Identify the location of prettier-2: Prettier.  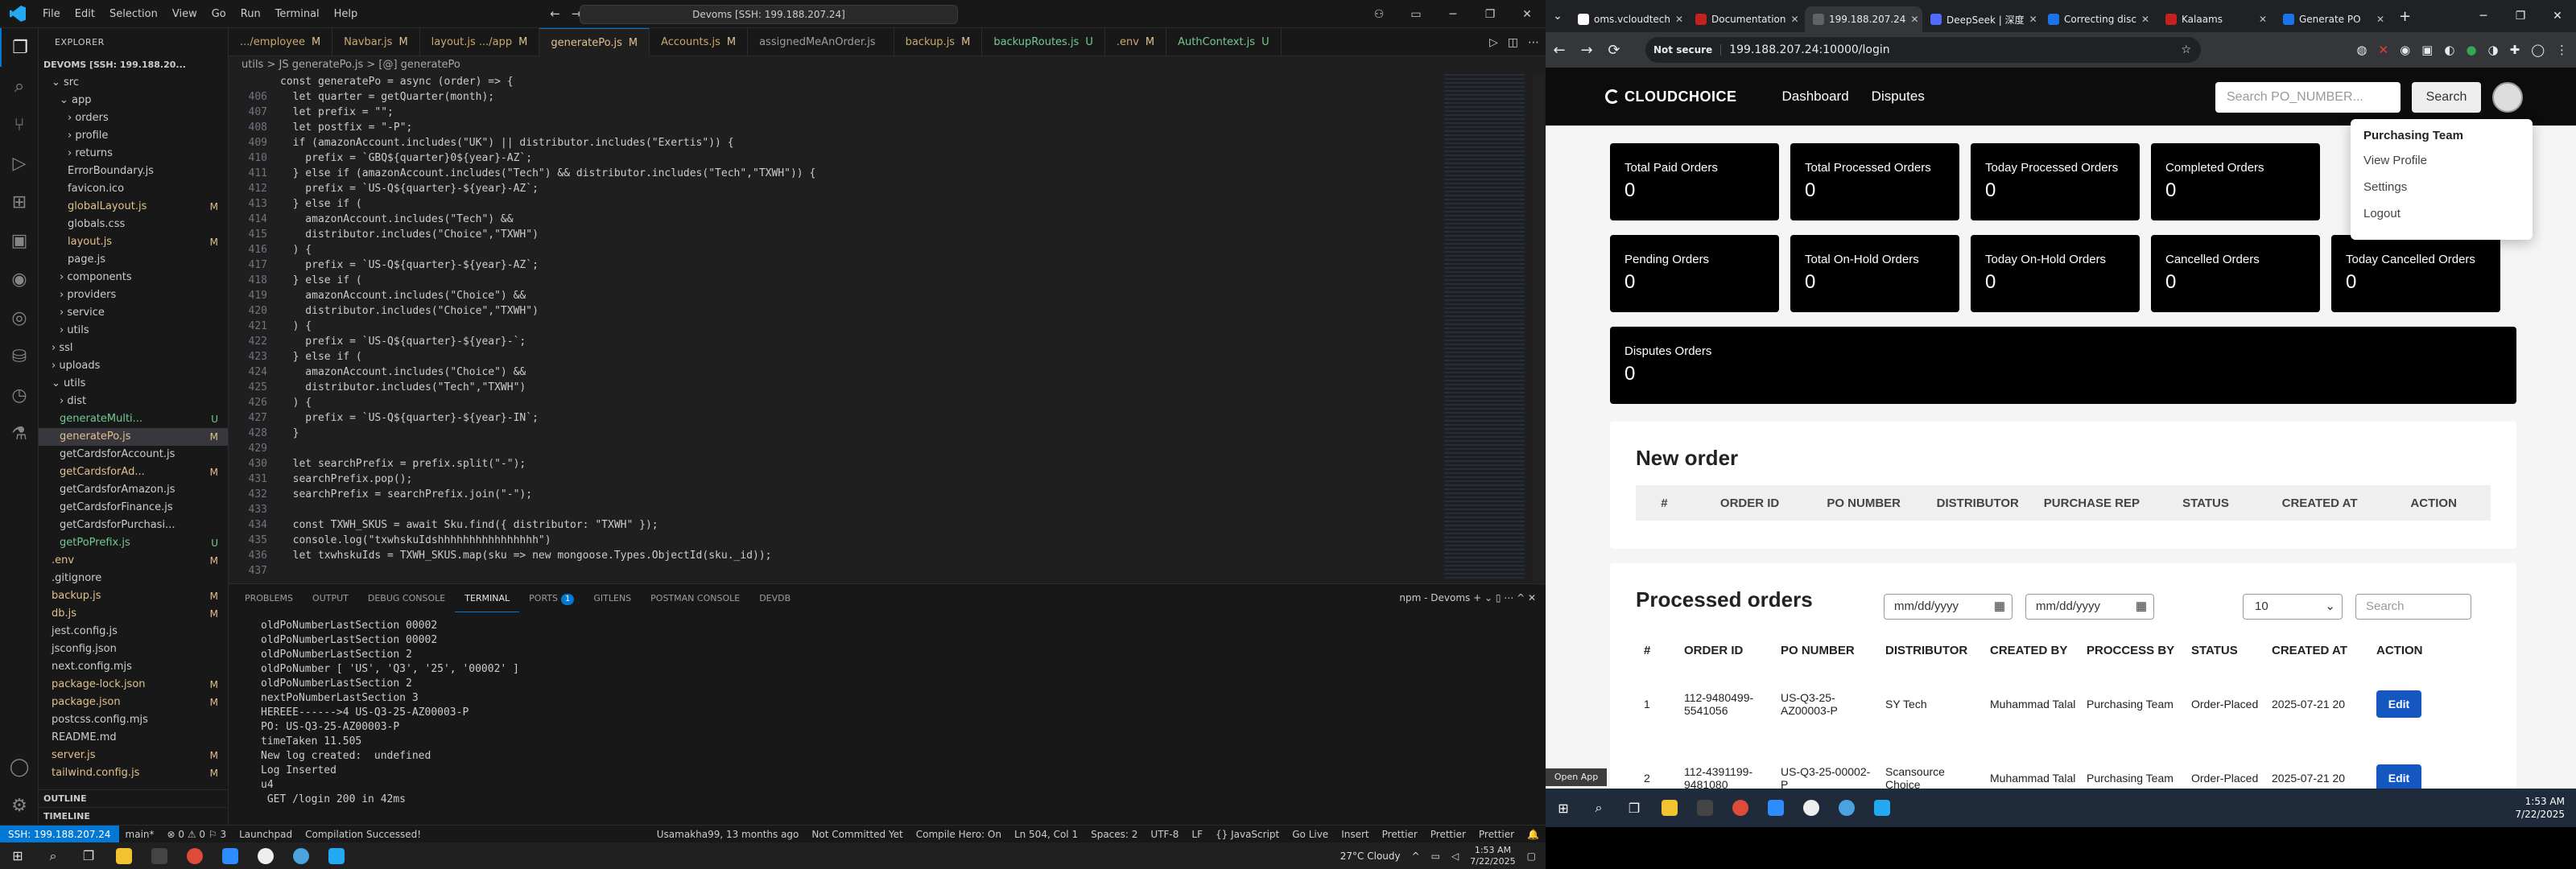
(1448, 834).